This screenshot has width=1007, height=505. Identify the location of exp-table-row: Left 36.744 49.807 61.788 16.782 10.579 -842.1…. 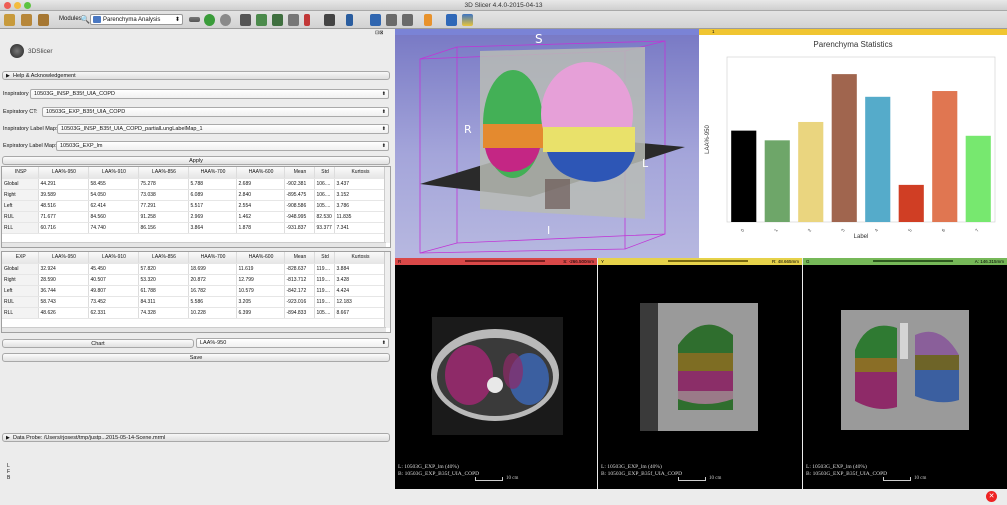
(194, 291).